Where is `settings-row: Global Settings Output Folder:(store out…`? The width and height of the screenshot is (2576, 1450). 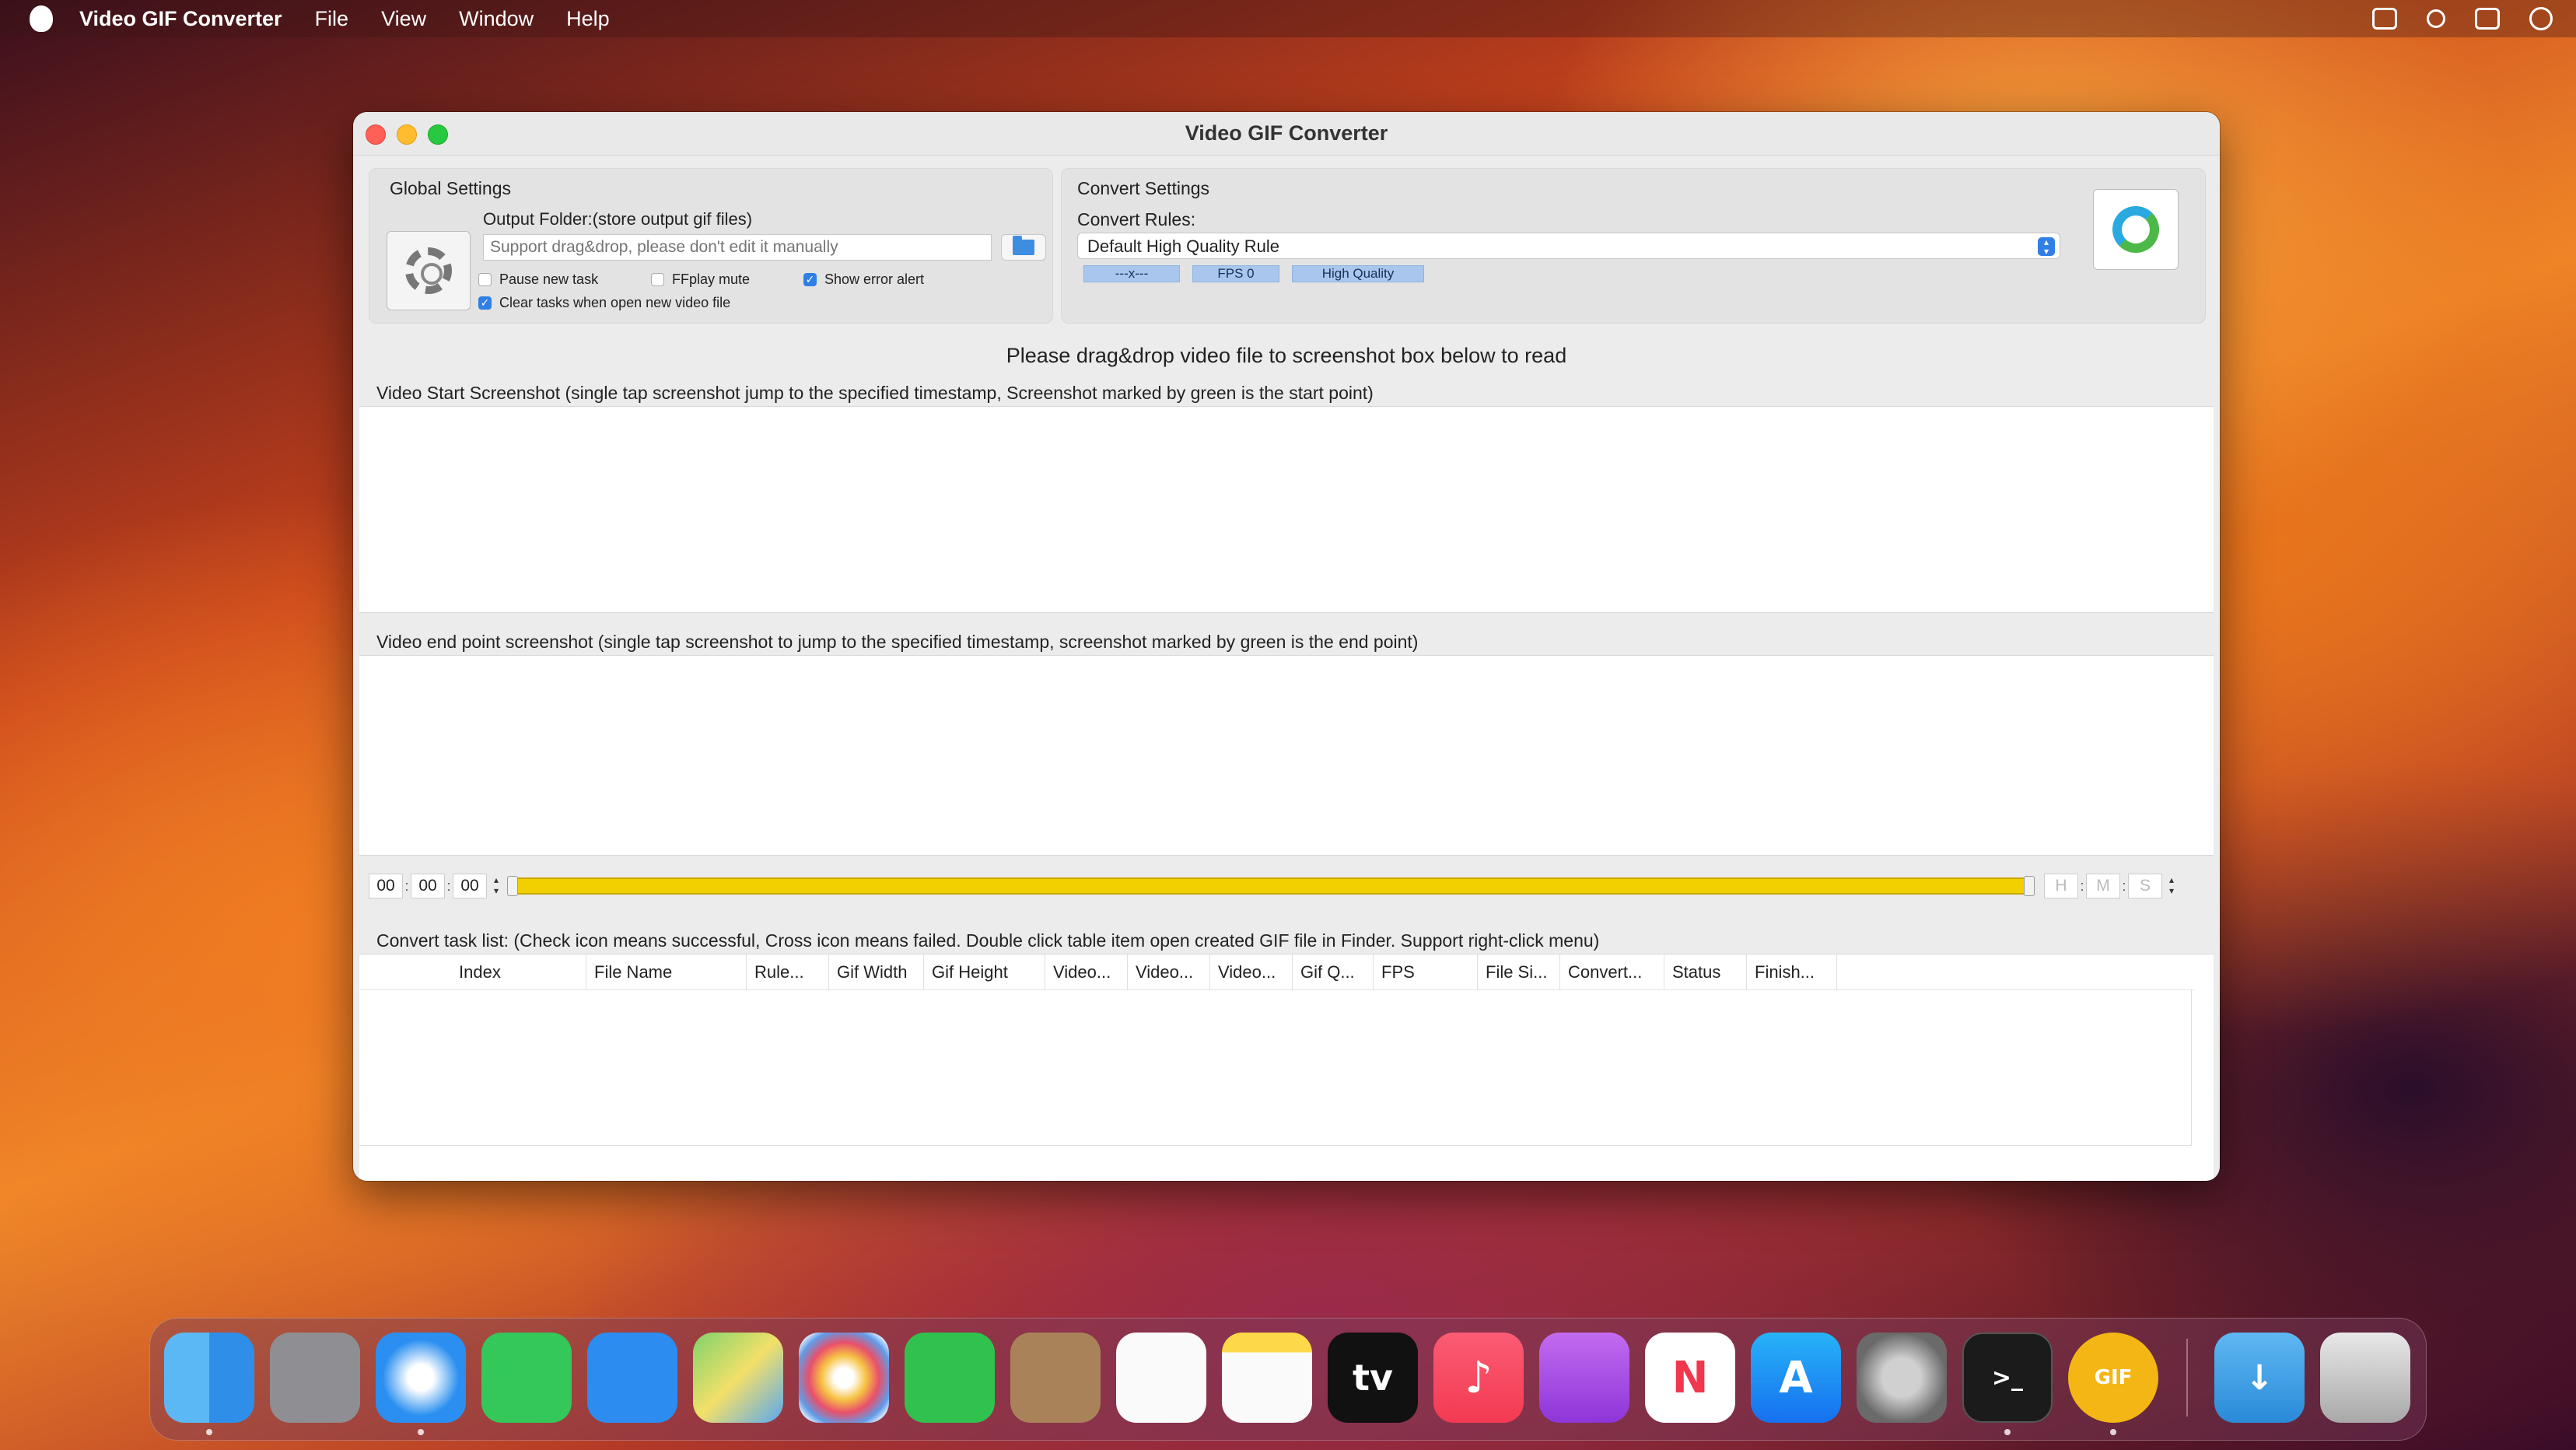
settings-row: Global Settings Output Folder:(store out… is located at coordinates (1287, 246).